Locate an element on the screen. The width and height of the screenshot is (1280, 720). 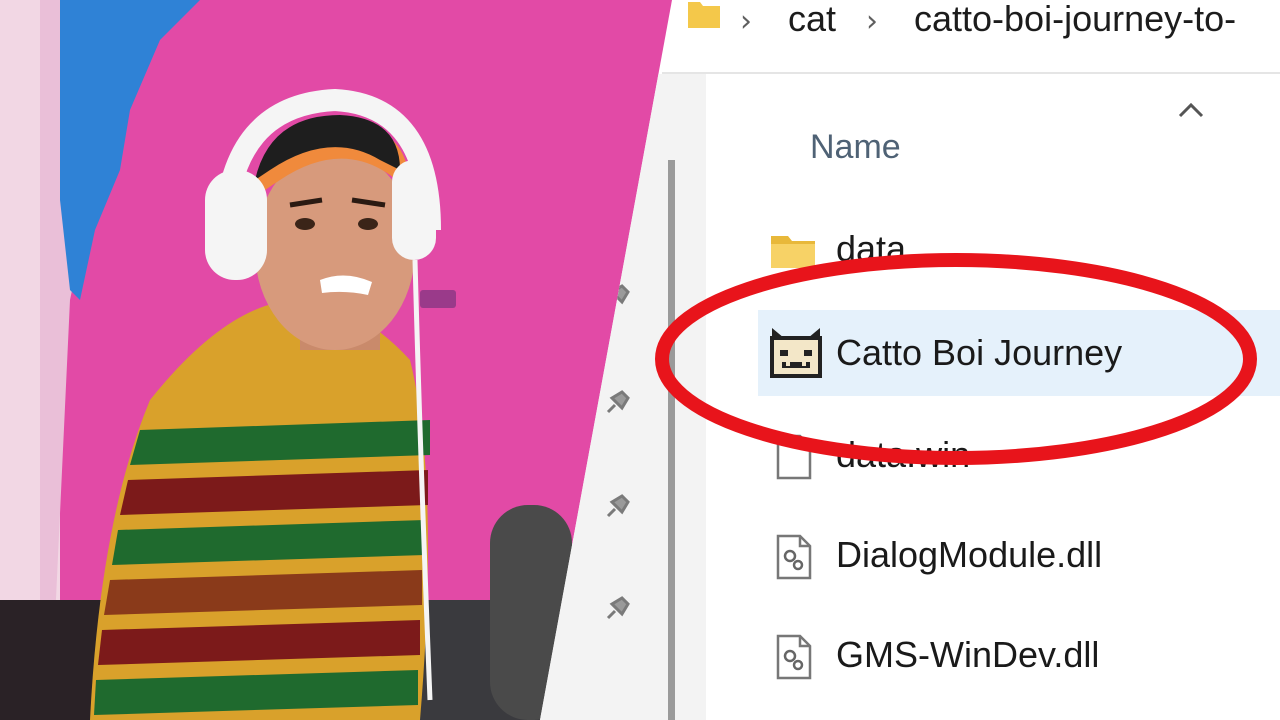
list-item-label: GMS-WinDev.dll is located at coordinates (968, 654).